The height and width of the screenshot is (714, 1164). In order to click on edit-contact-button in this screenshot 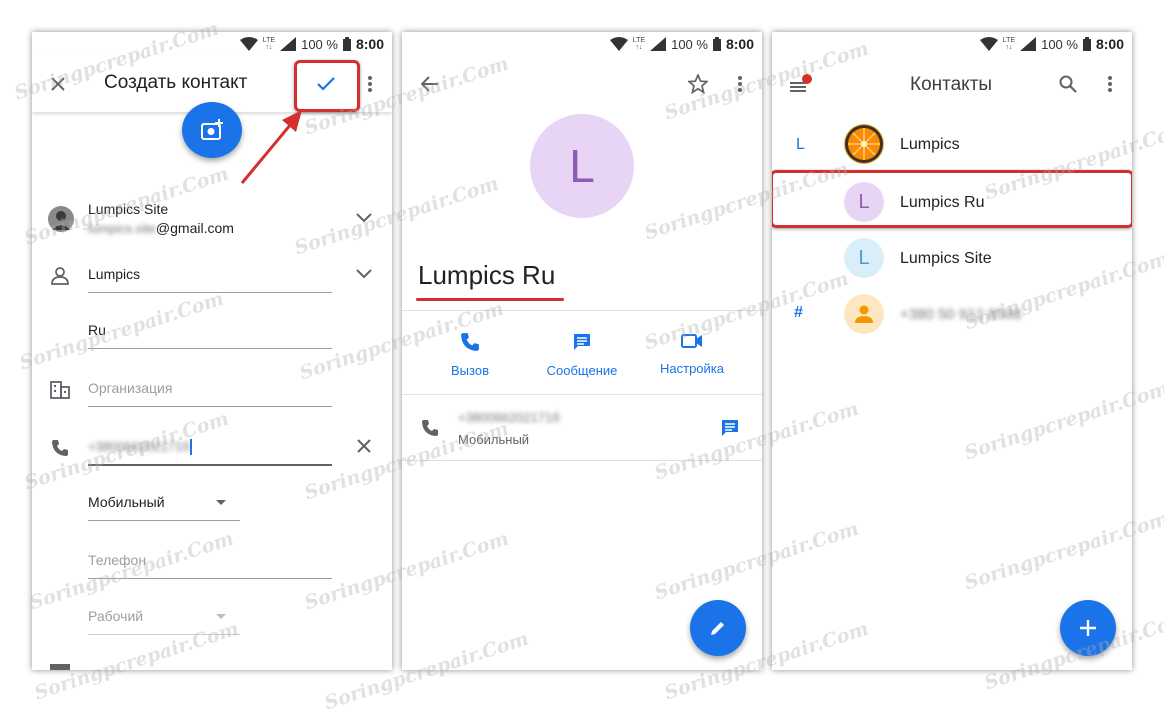, I will do `click(718, 628)`.